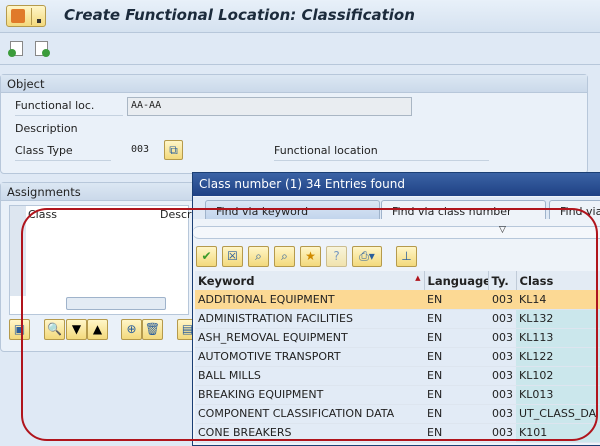  Describe the element at coordinates (558, 376) in the screenshot. I see `cell-class: KL102` at that location.